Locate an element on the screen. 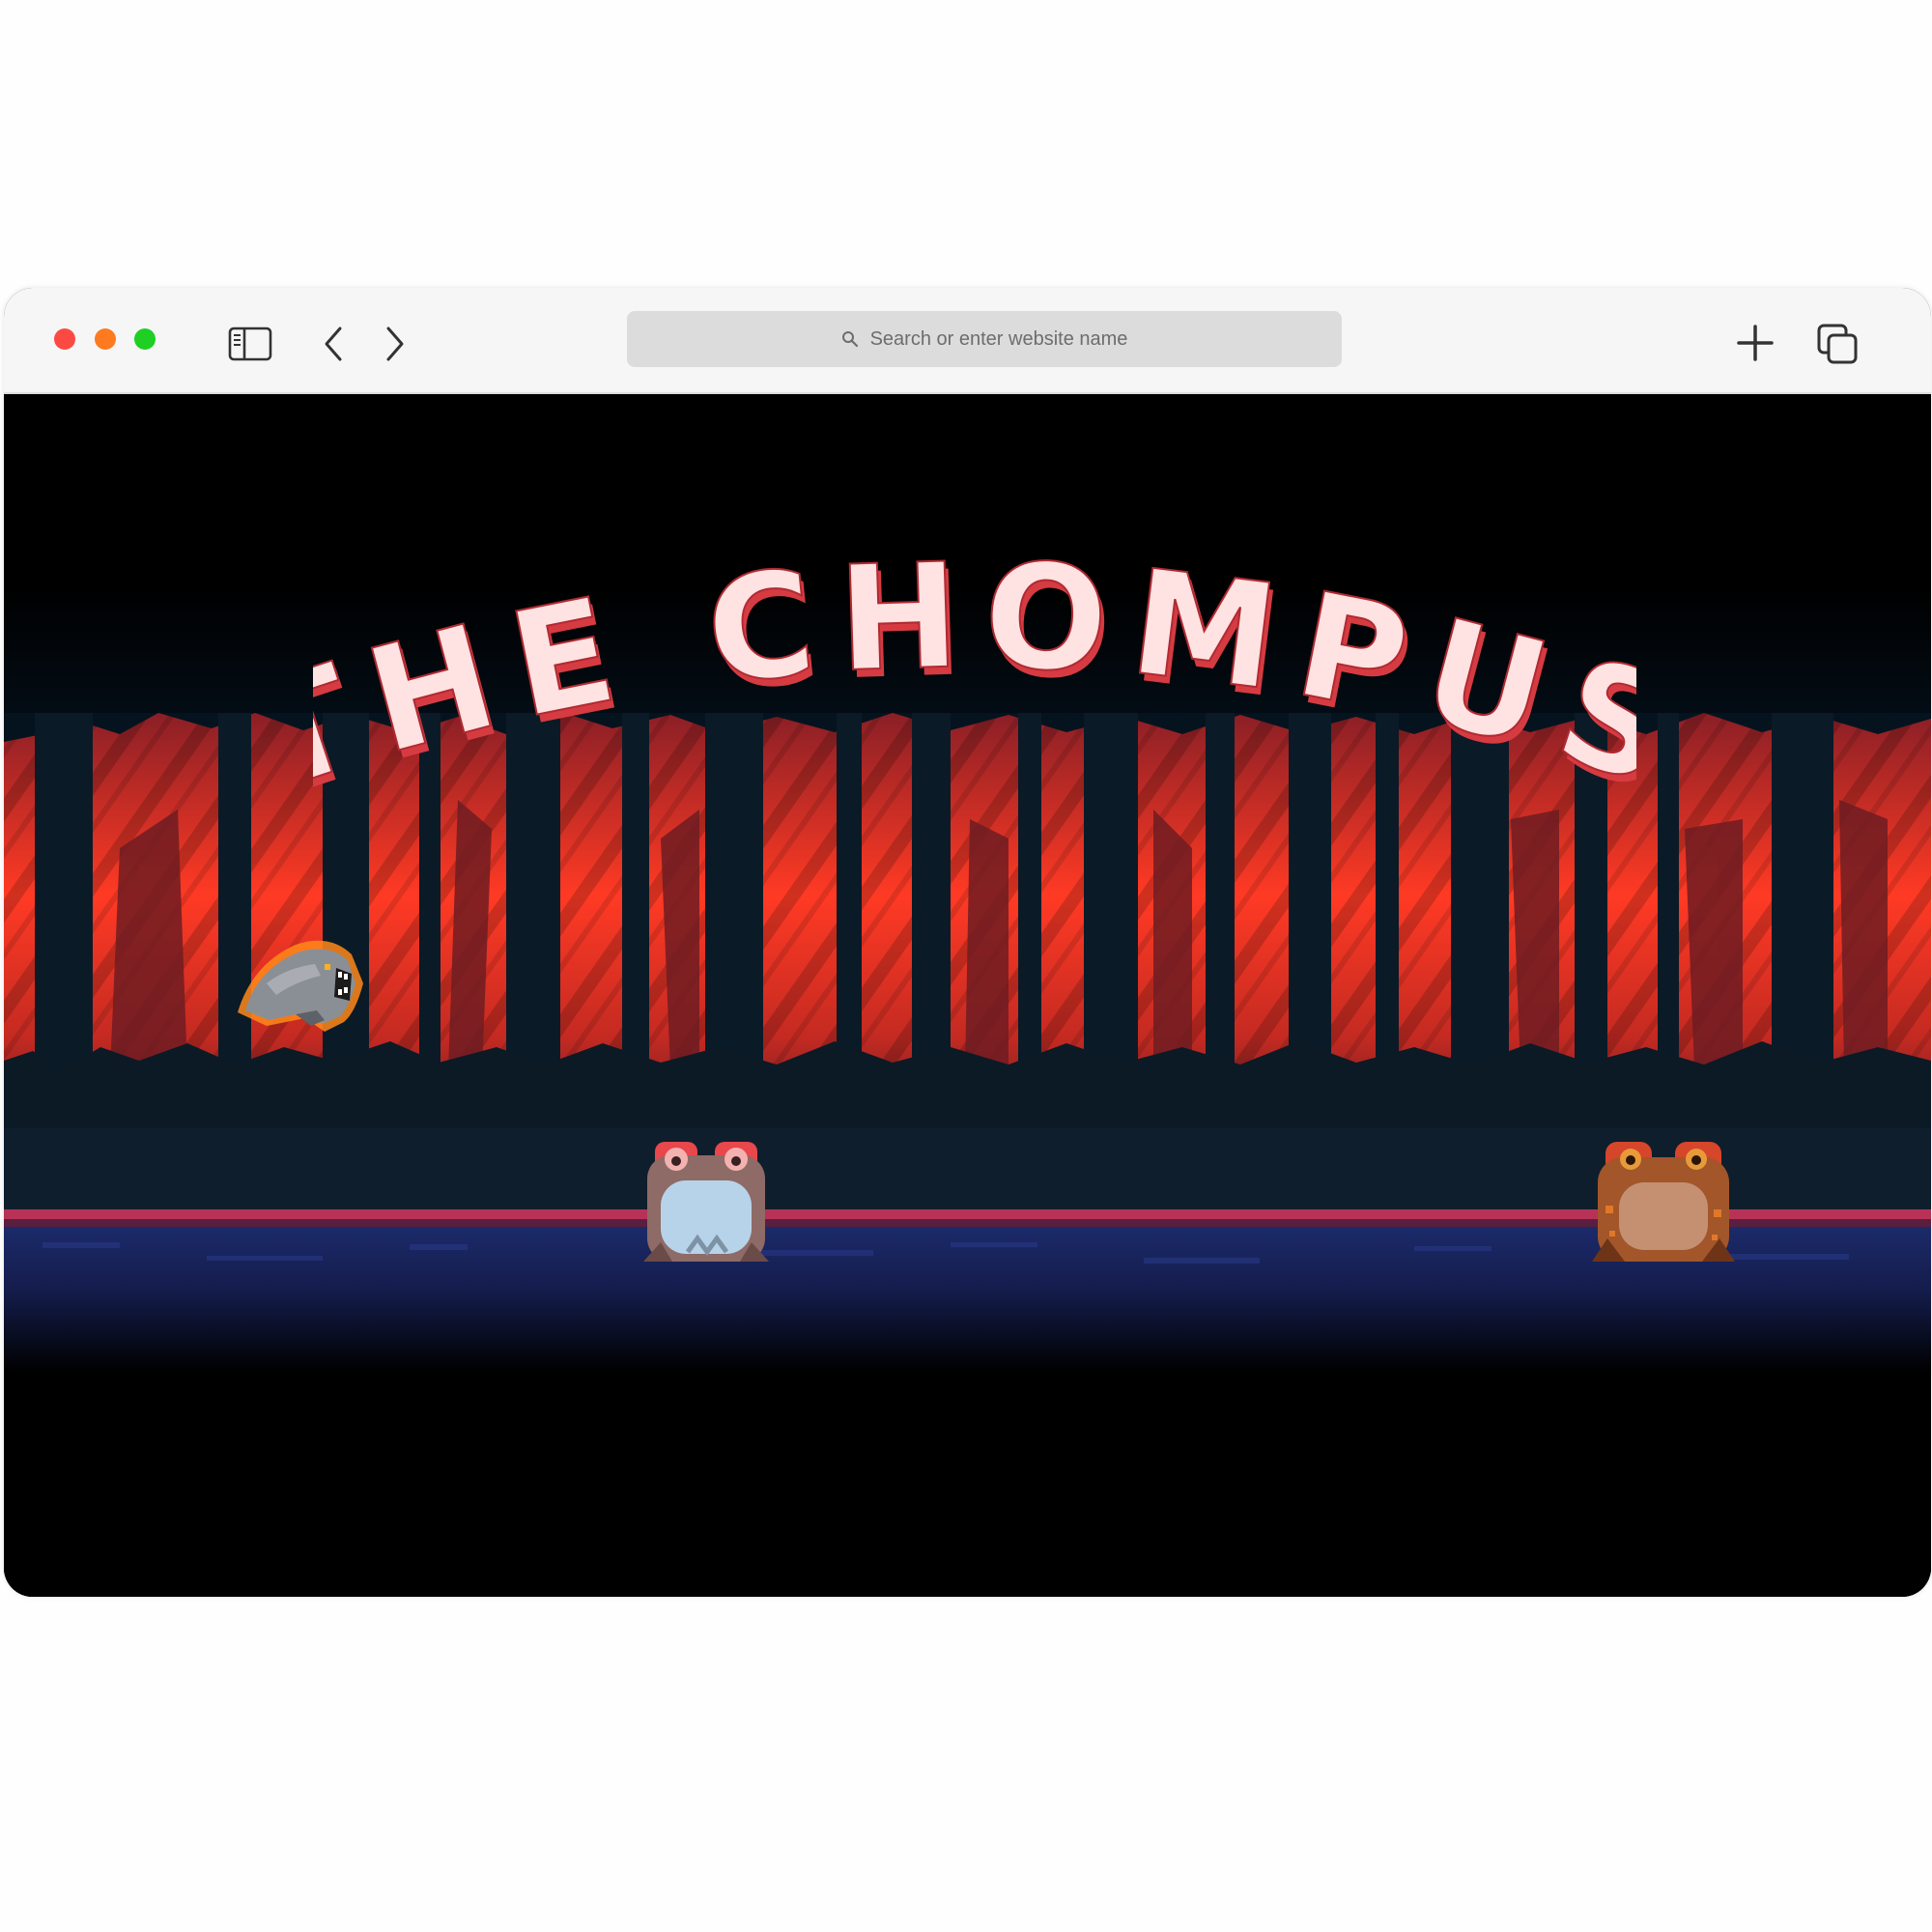 The height and width of the screenshot is (1932, 1932). game-title: THE CHOMPUS THE CHOMPUS is located at coordinates (974, 674).